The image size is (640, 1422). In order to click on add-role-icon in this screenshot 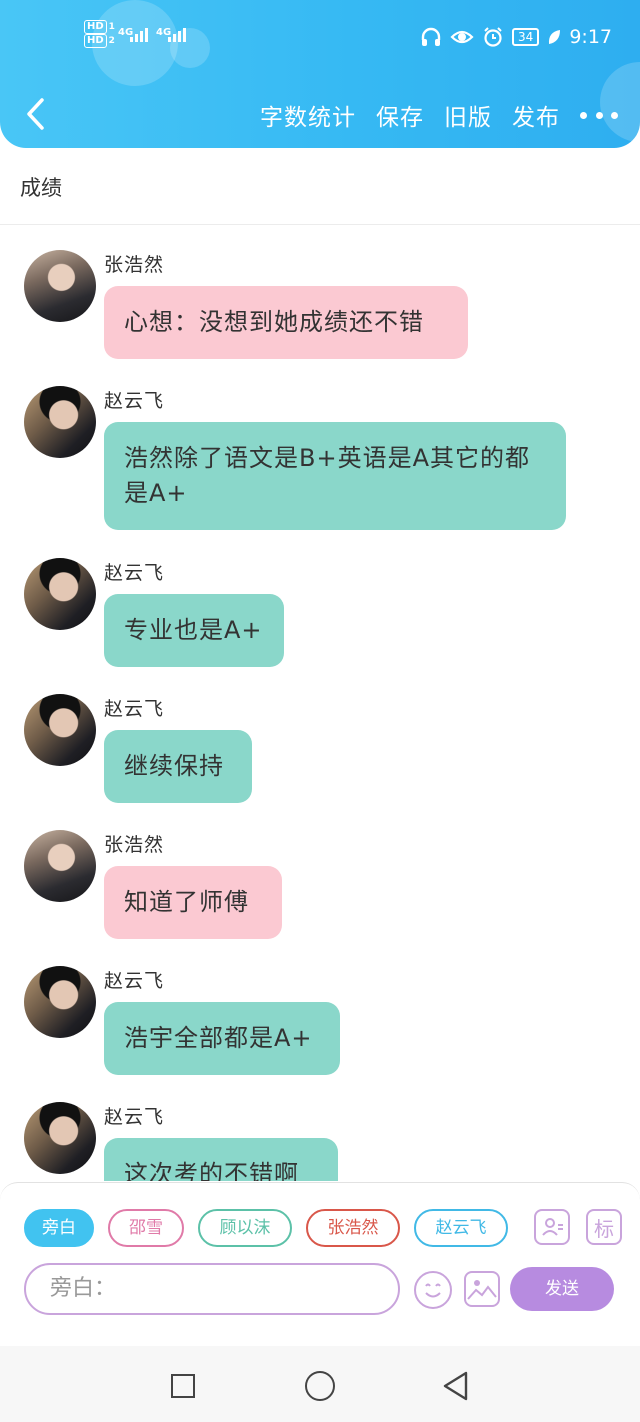, I will do `click(552, 1227)`.